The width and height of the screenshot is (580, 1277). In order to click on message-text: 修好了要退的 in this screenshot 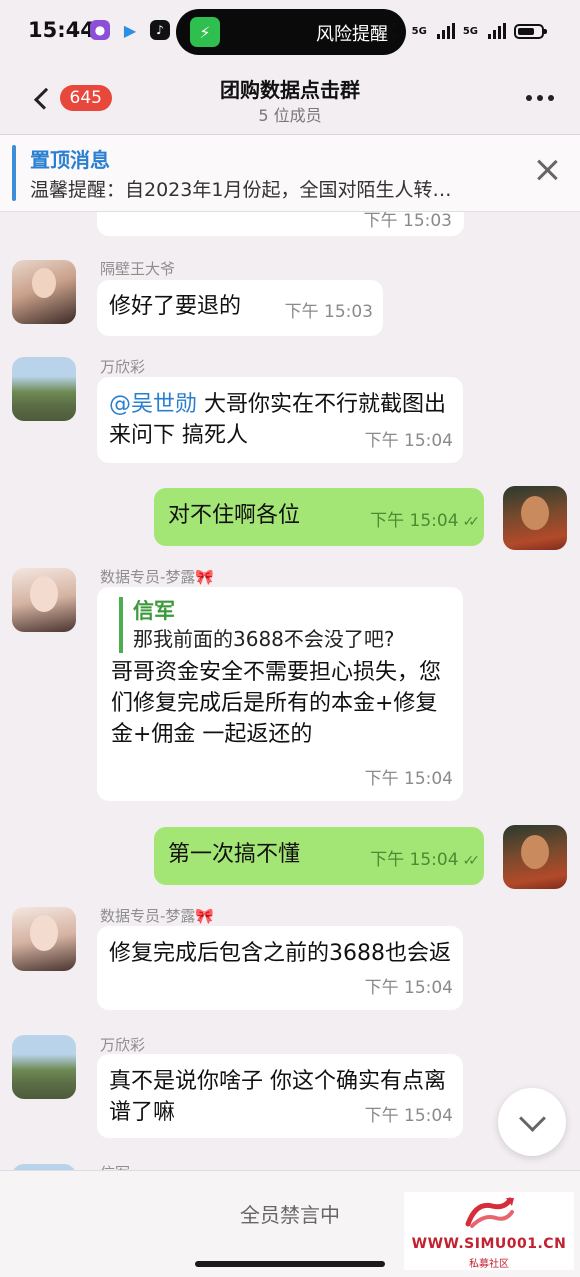, I will do `click(175, 306)`.